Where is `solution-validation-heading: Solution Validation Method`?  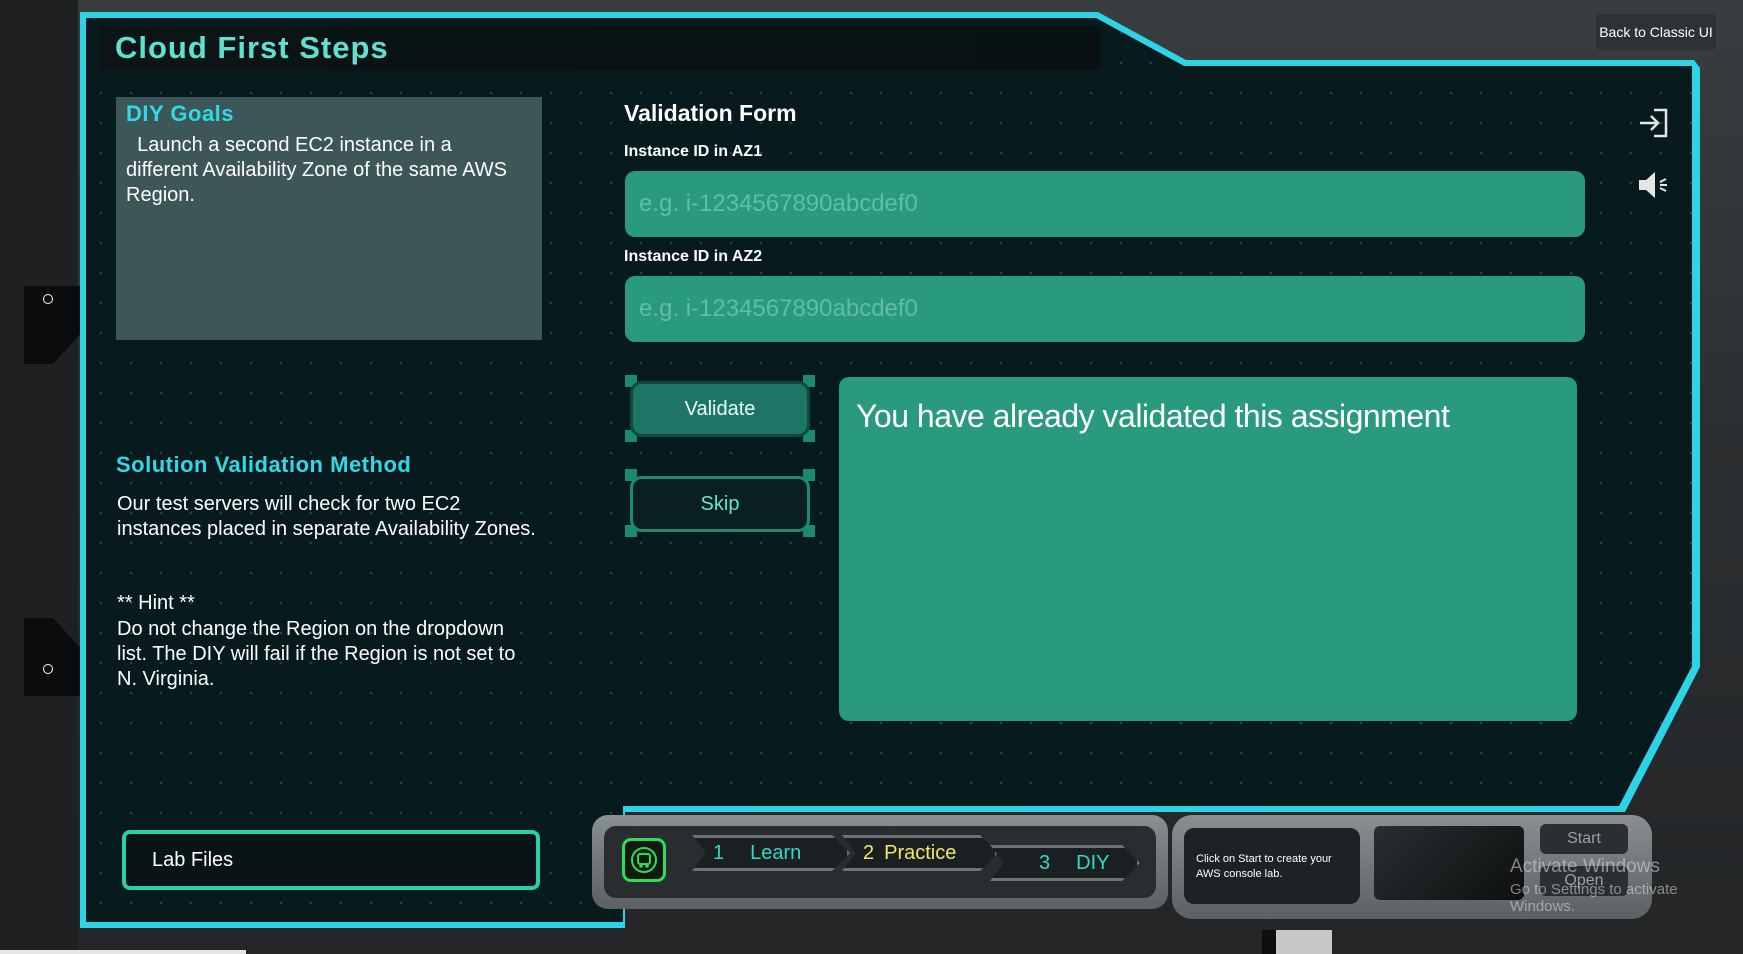
solution-validation-heading: Solution Validation Method is located at coordinates (264, 464).